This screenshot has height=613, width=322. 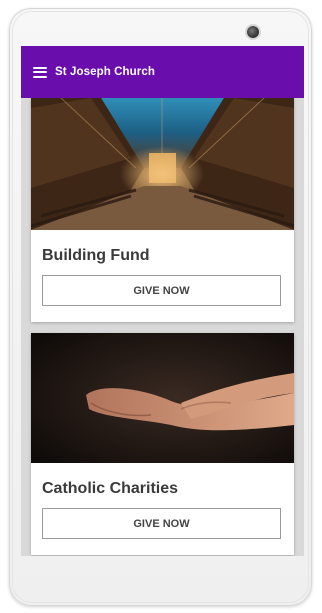 What do you see at coordinates (162, 72) in the screenshot?
I see `app-bar: St Joseph Church` at bounding box center [162, 72].